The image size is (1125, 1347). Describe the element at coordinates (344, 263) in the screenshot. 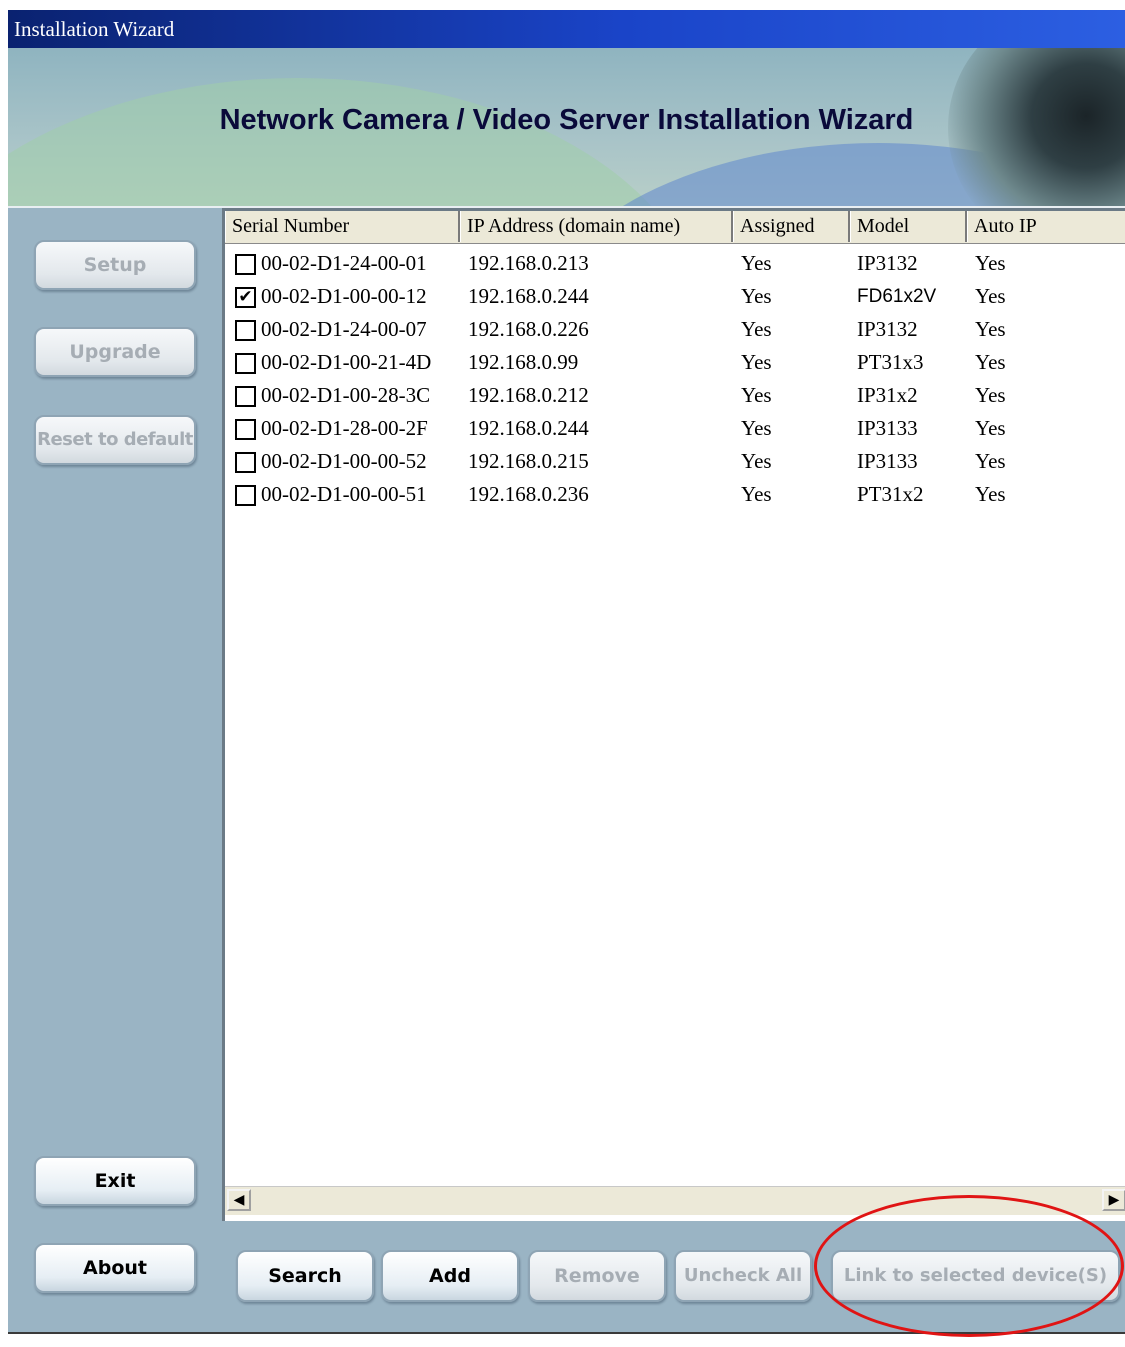

I see `cell-serial: 00-02-D1-24-00-01` at that location.